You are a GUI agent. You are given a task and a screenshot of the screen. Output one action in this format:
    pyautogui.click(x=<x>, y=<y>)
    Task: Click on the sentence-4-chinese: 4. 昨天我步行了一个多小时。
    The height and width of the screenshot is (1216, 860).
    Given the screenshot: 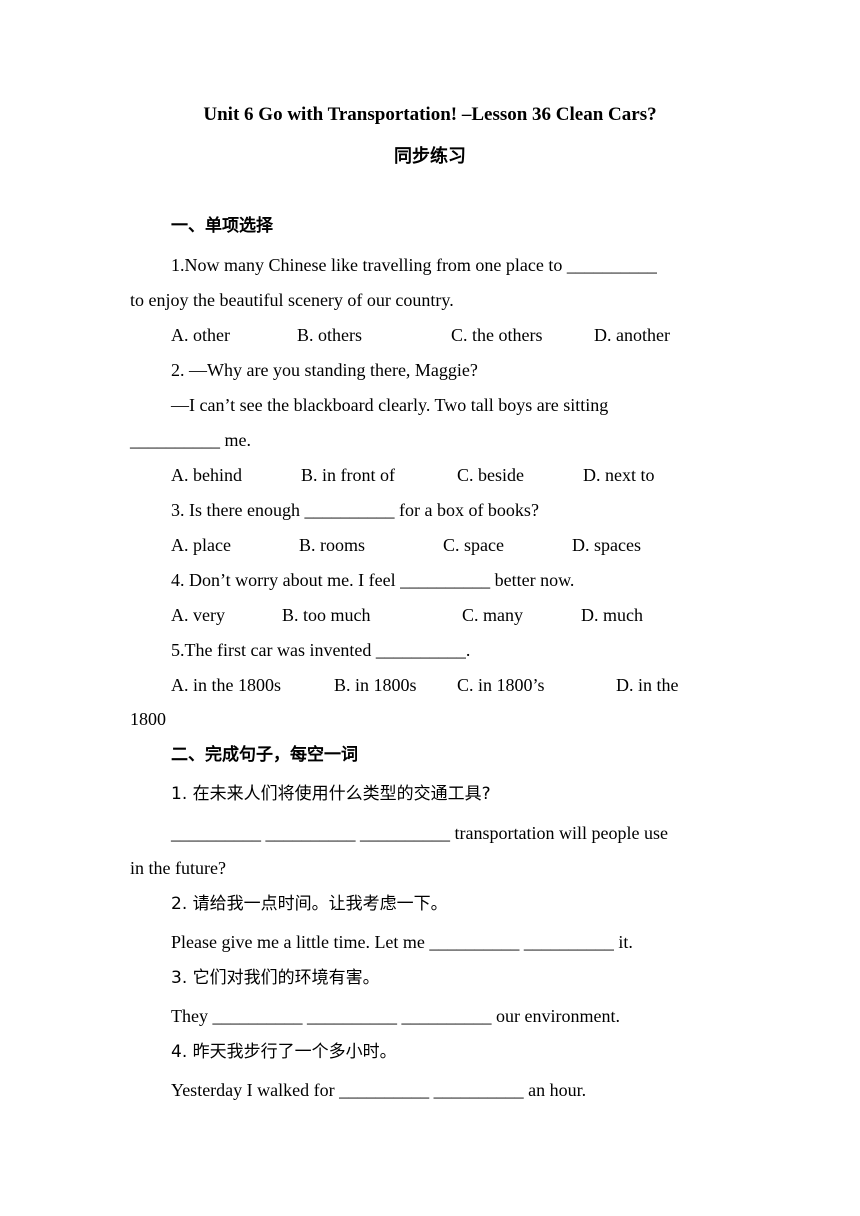 What is the action you would take?
    pyautogui.click(x=284, y=1052)
    